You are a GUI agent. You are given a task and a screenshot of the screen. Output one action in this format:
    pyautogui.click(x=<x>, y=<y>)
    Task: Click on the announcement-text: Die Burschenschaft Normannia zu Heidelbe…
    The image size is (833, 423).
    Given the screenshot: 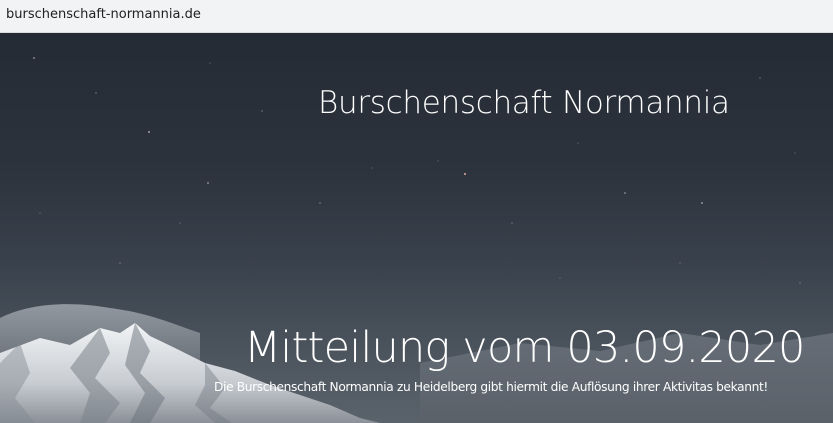 What is the action you would take?
    pyautogui.click(x=491, y=387)
    